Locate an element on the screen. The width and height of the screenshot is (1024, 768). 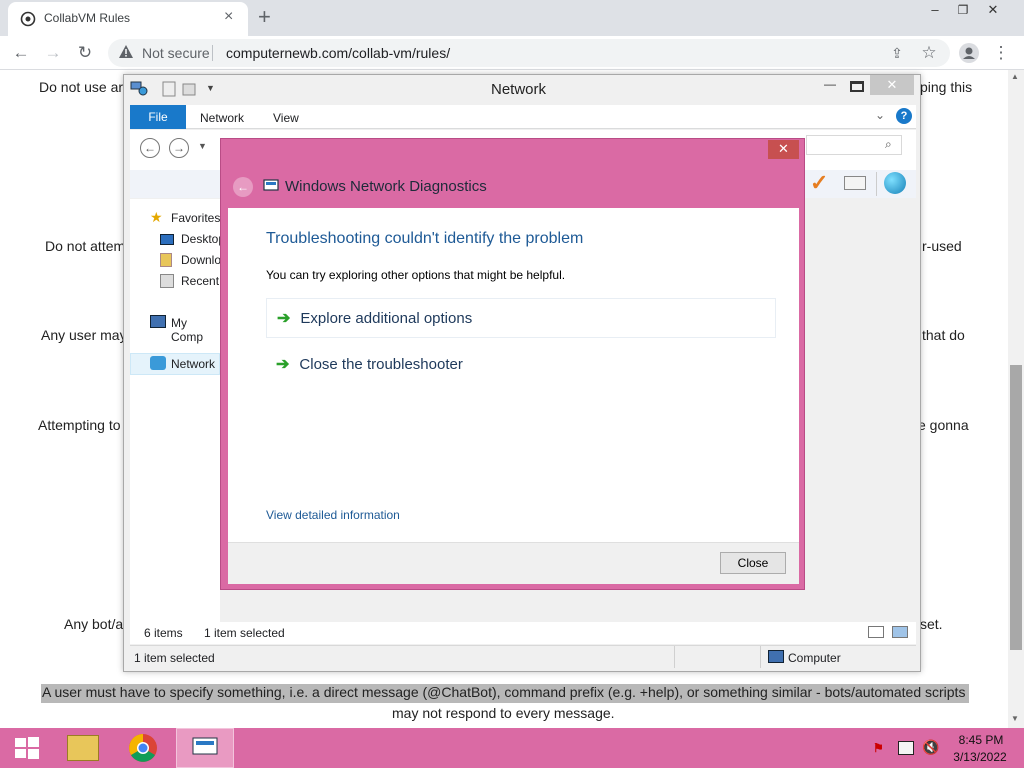
rule-line-2-right: r-used is located at coordinates (942, 246).